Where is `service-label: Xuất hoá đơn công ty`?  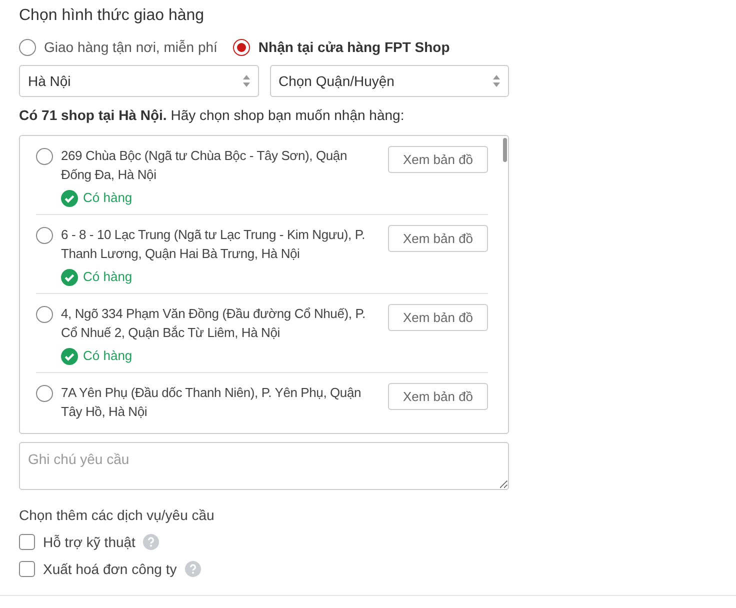 service-label: Xuất hoá đơn công ty is located at coordinates (110, 569).